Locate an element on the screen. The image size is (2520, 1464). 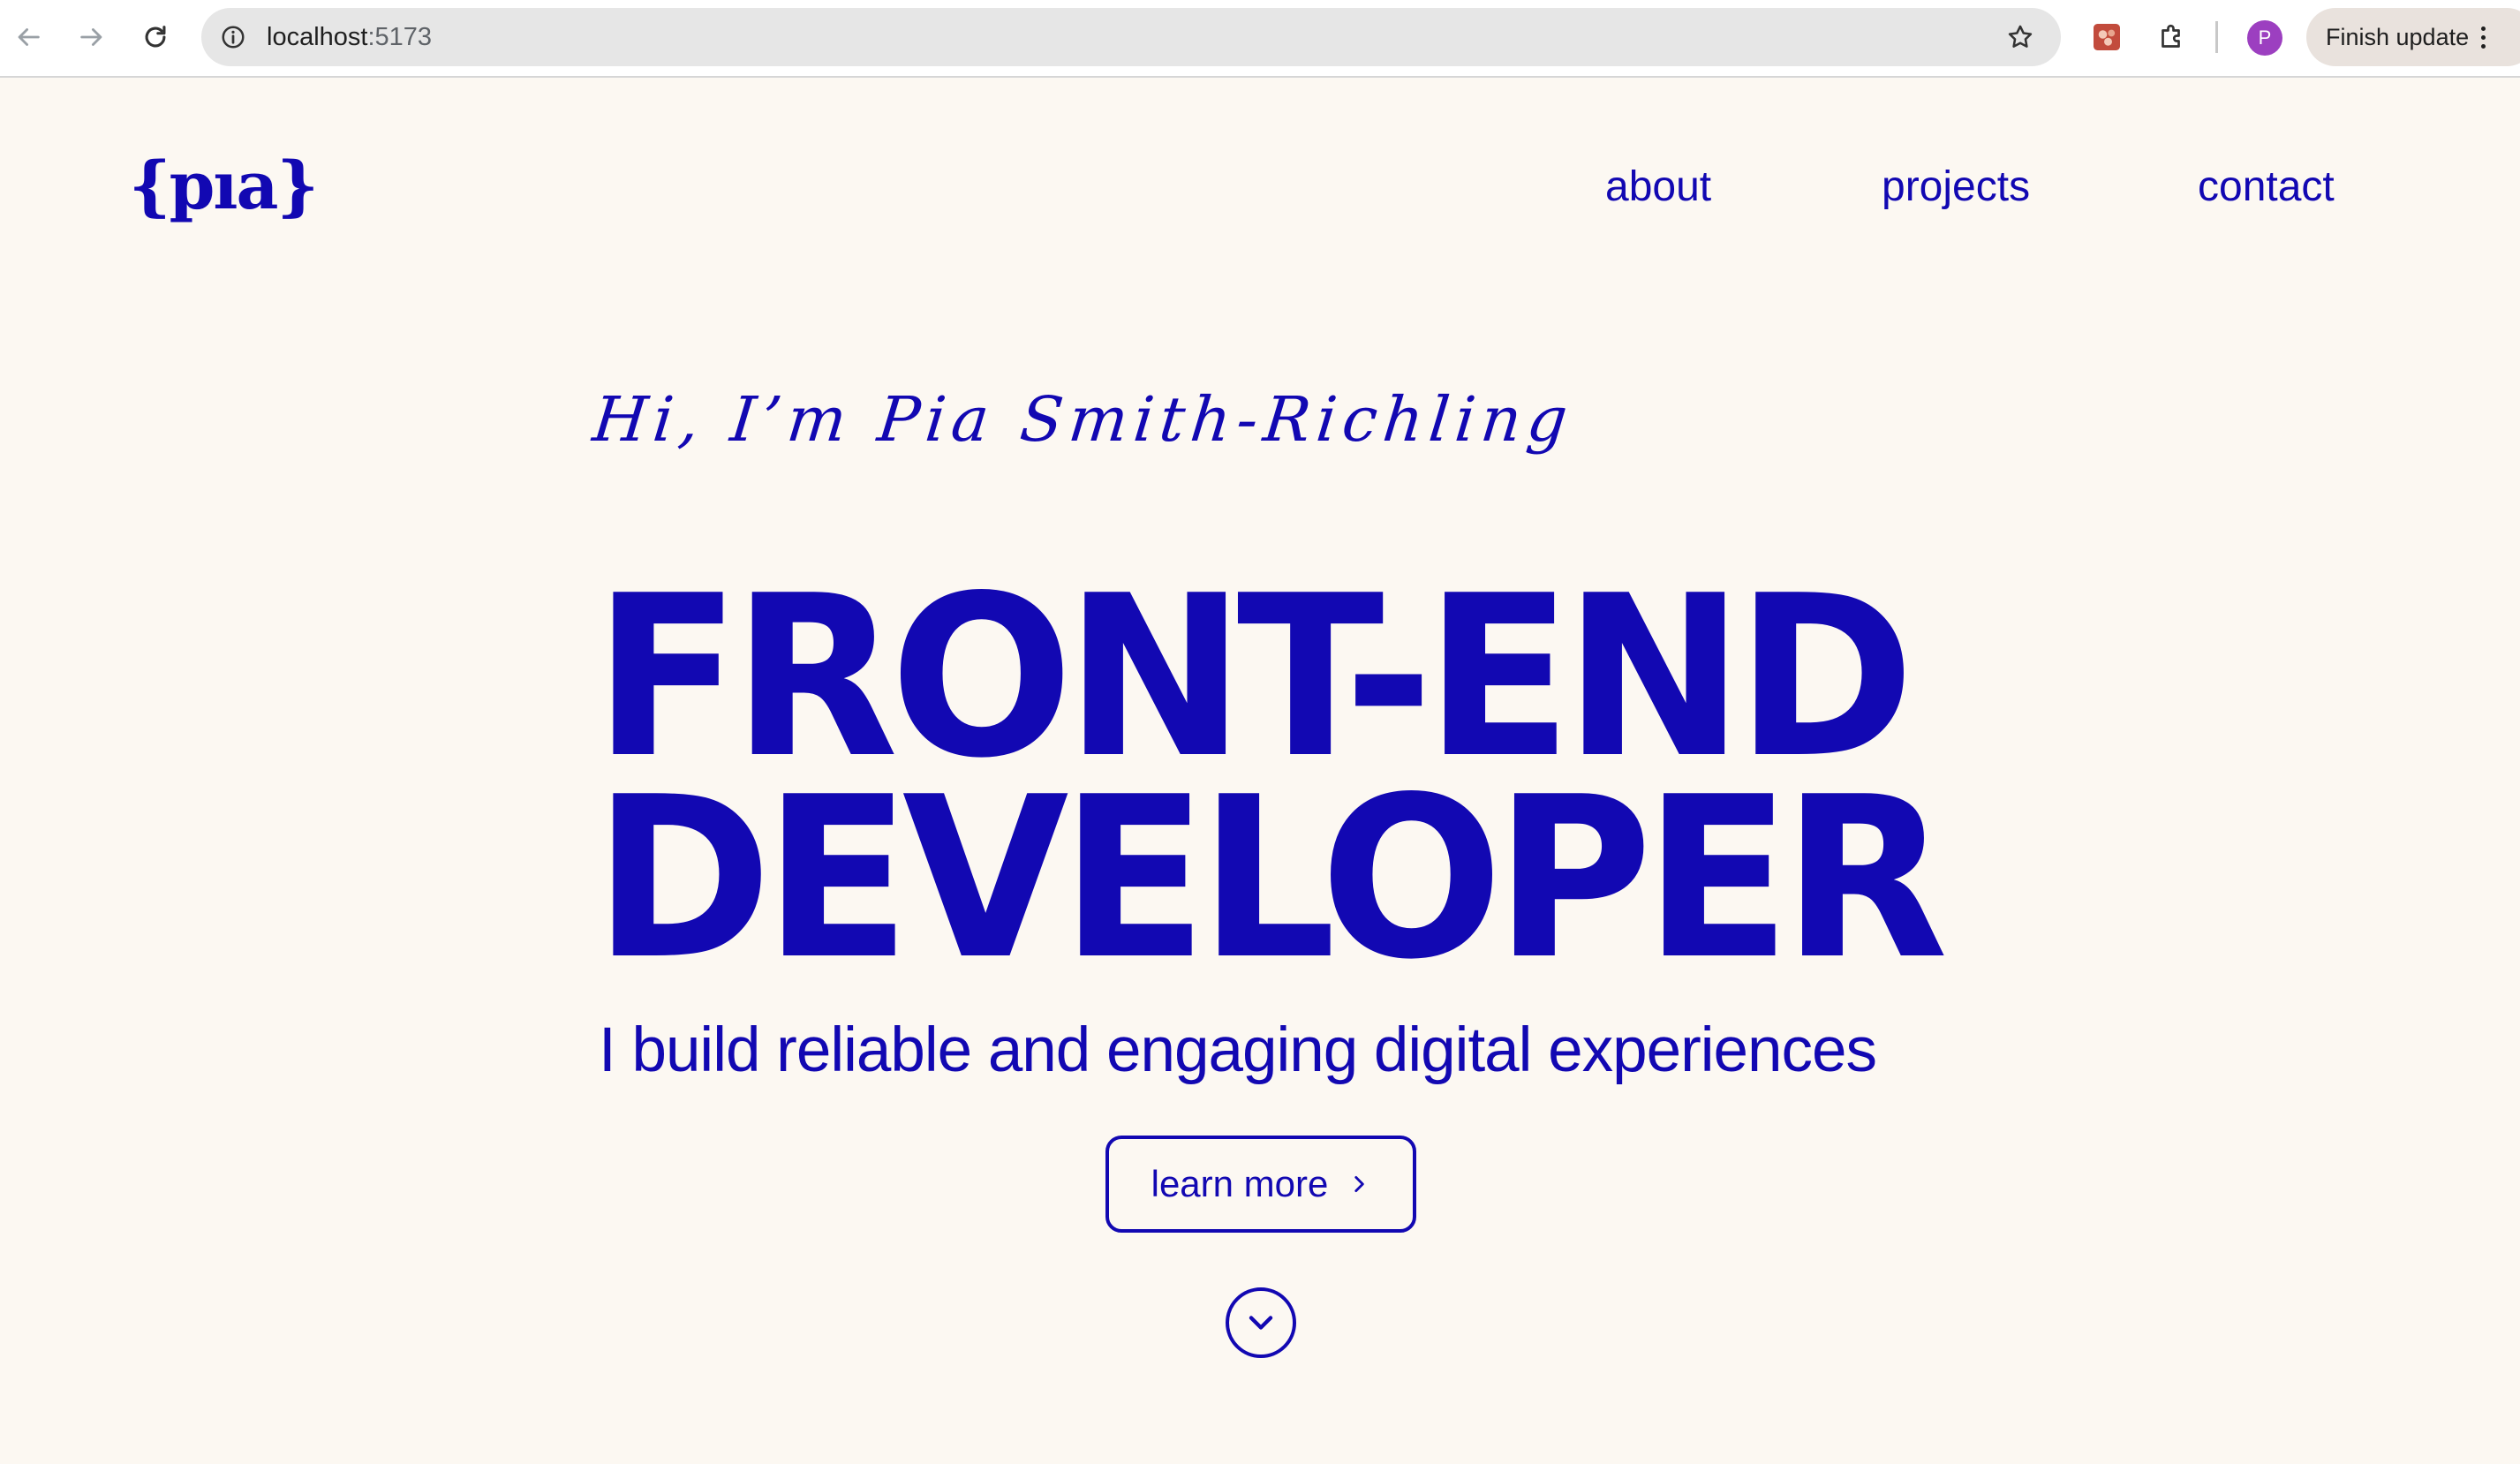
back-button is located at coordinates (28, 37).